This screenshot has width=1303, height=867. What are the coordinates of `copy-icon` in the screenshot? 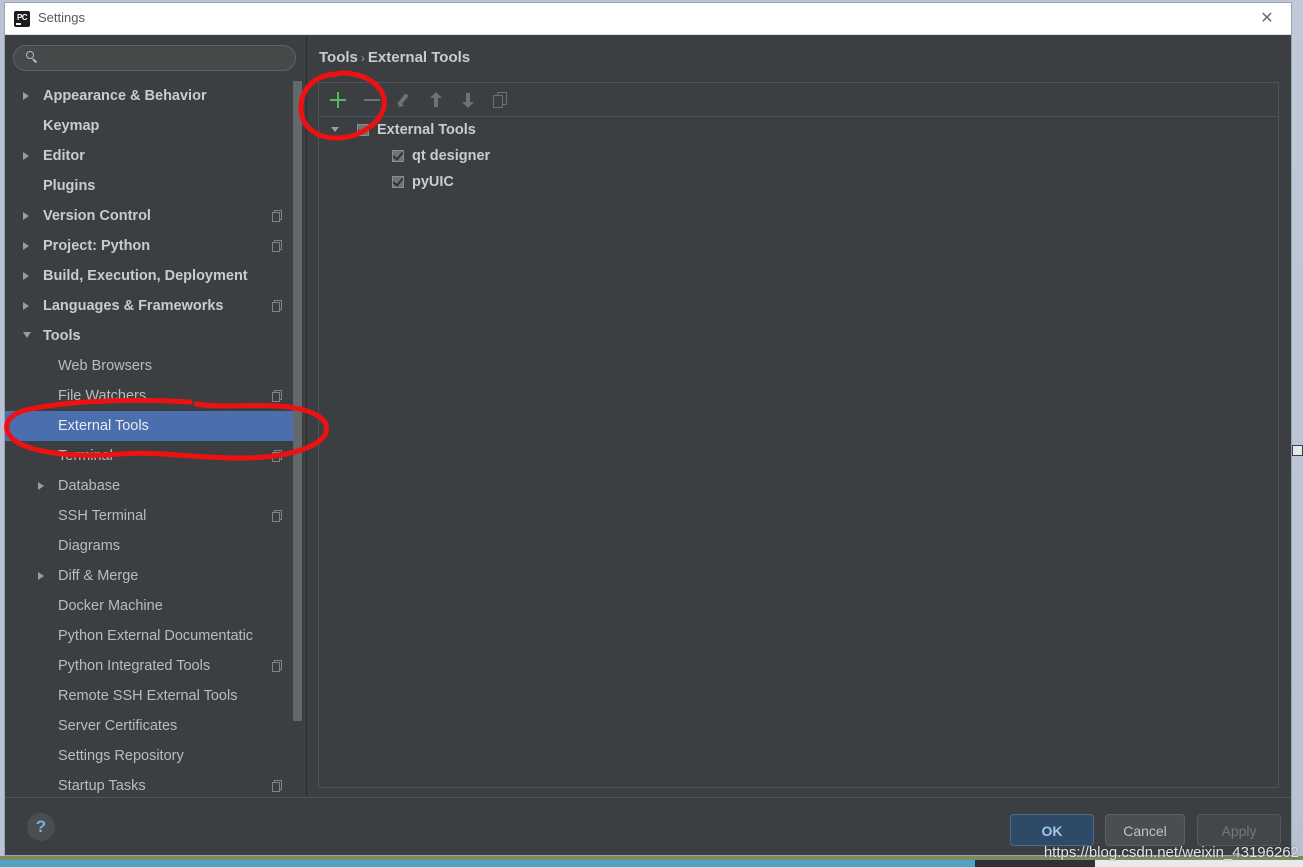 It's located at (501, 100).